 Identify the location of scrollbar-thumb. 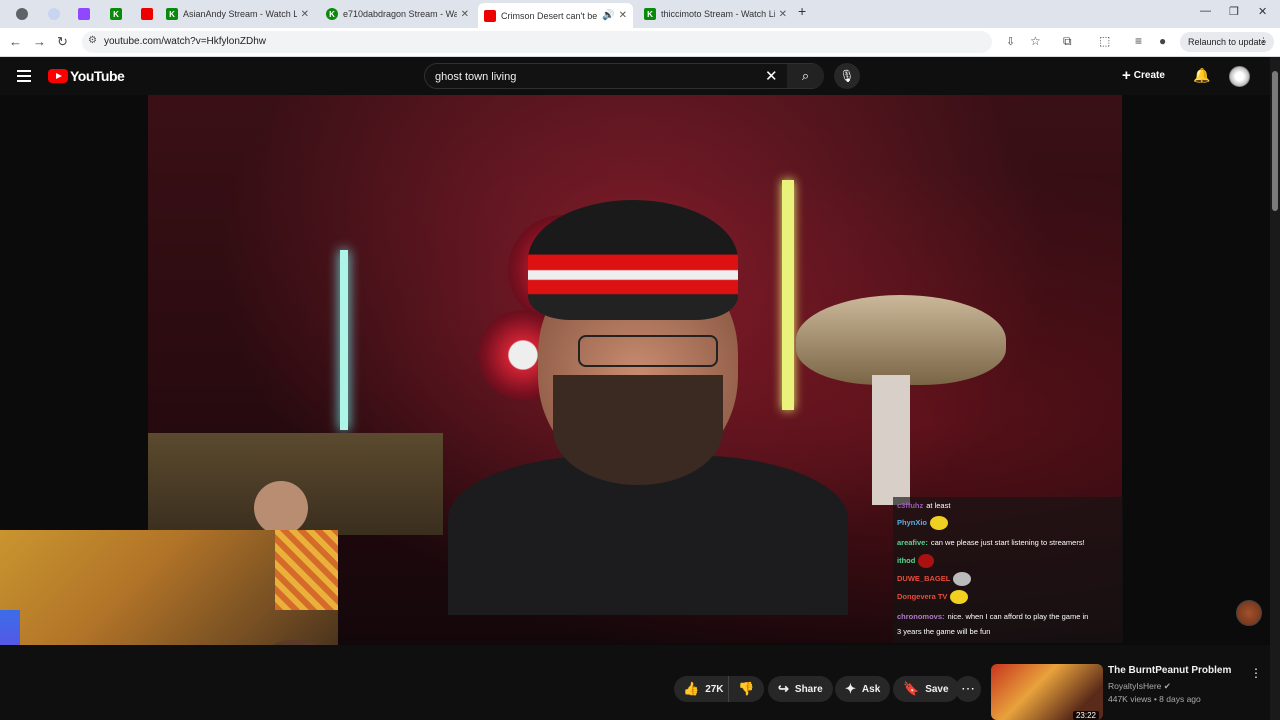
(1275, 141).